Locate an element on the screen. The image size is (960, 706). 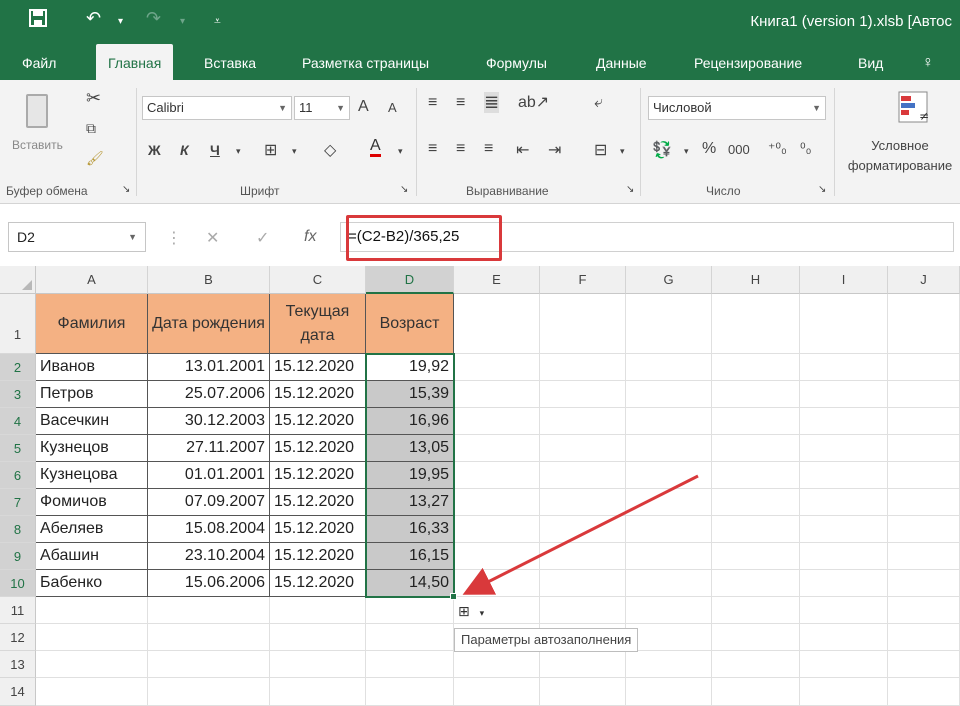
align-bottom-icon: ≣ is located at coordinates (492, 102).